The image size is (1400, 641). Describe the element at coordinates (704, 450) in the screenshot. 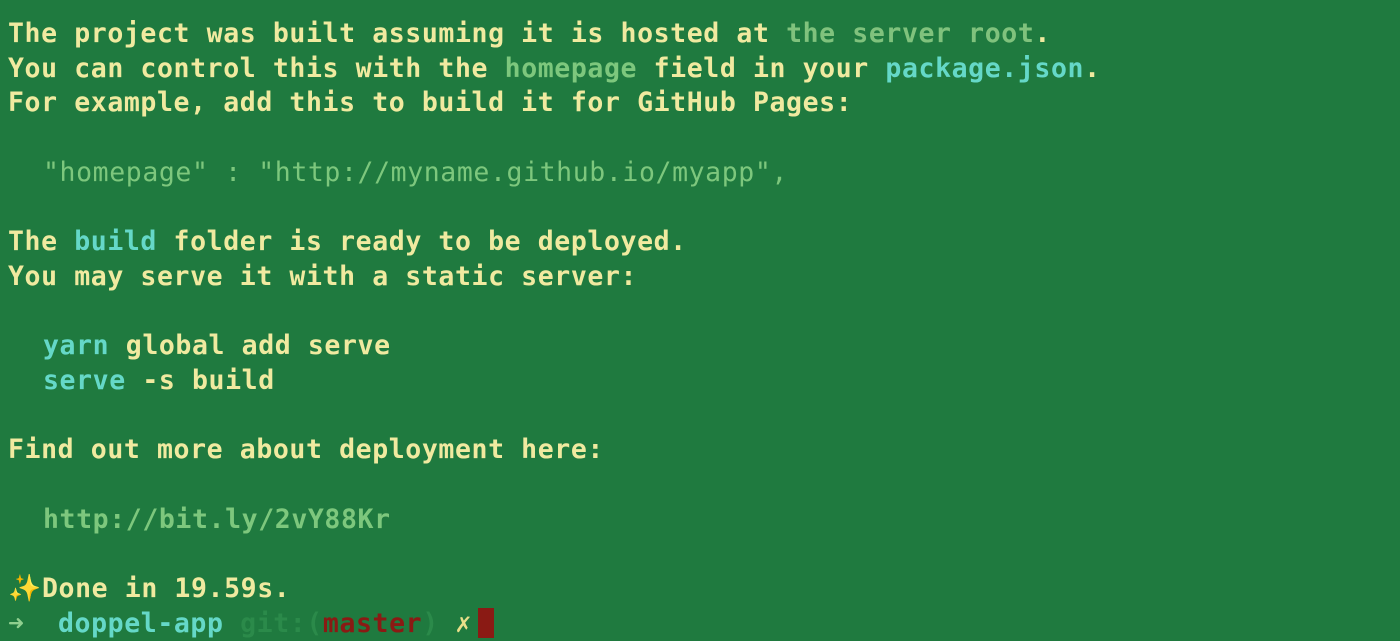

I see `output-line-deployment: Find out more about deployment here:` at that location.